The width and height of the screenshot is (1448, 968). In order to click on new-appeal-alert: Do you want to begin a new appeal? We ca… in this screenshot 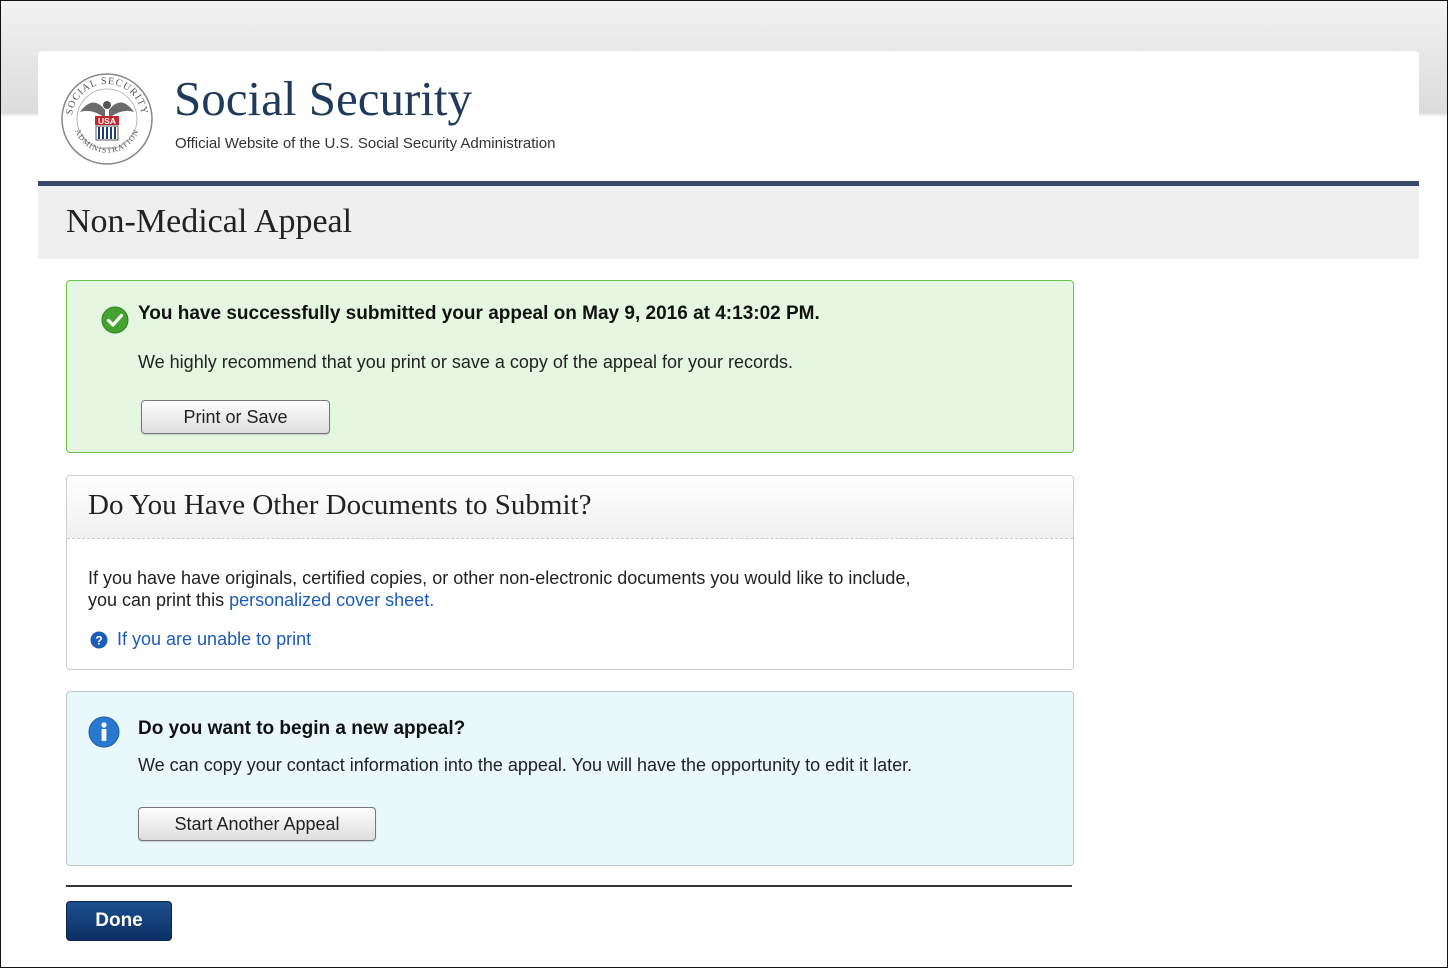, I will do `click(570, 778)`.